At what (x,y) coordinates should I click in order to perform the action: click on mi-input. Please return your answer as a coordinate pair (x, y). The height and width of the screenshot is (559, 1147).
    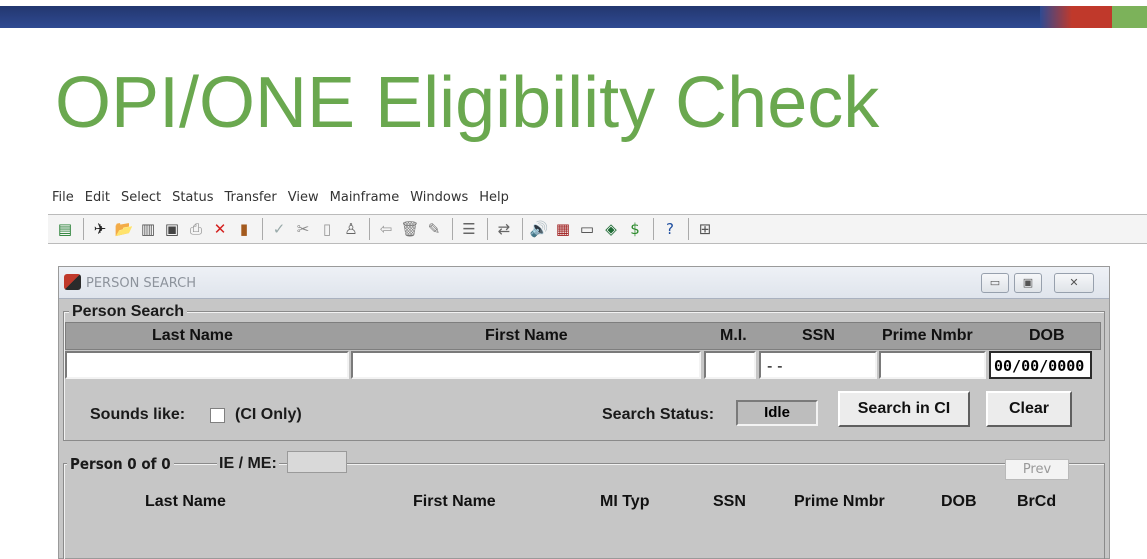
    Looking at the image, I should click on (730, 365).